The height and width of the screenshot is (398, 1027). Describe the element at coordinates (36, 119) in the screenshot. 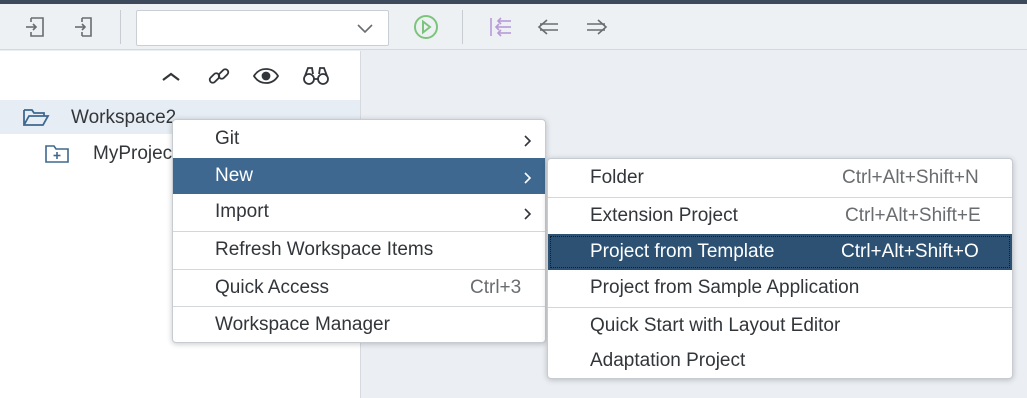

I see `folder-open-icon` at that location.